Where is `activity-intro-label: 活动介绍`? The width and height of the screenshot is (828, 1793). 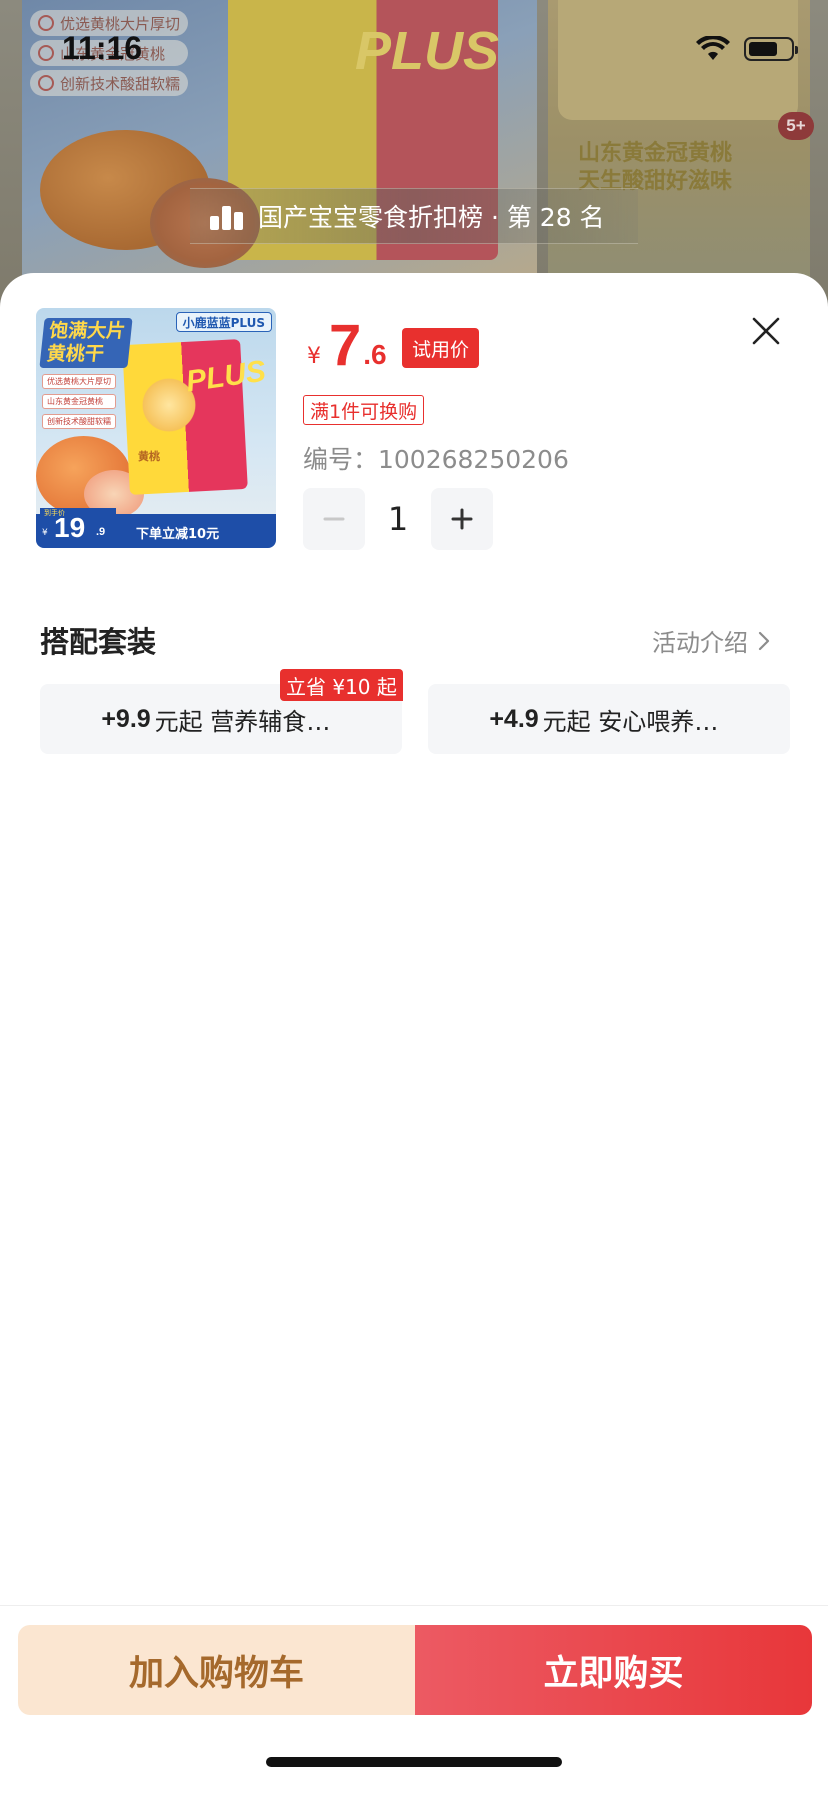 activity-intro-label: 活动介绍 is located at coordinates (700, 643).